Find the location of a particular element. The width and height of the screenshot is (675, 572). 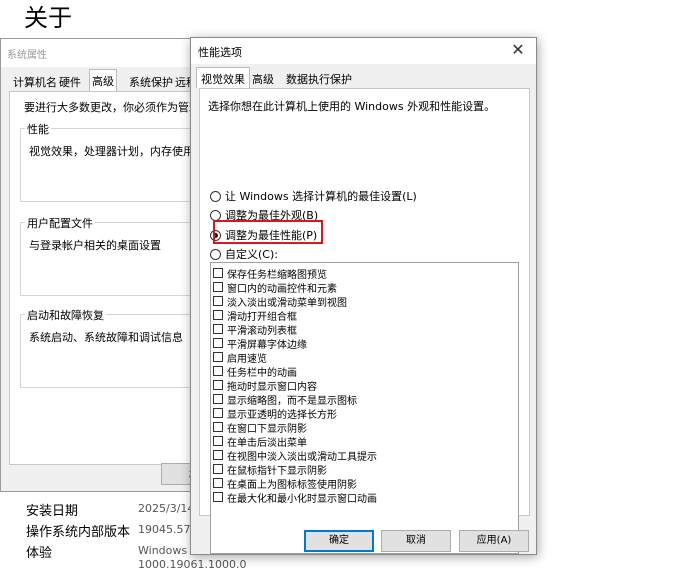

performance-group: 性能 视觉效果，处理器计划，内存使用，以 is located at coordinates (107, 161).